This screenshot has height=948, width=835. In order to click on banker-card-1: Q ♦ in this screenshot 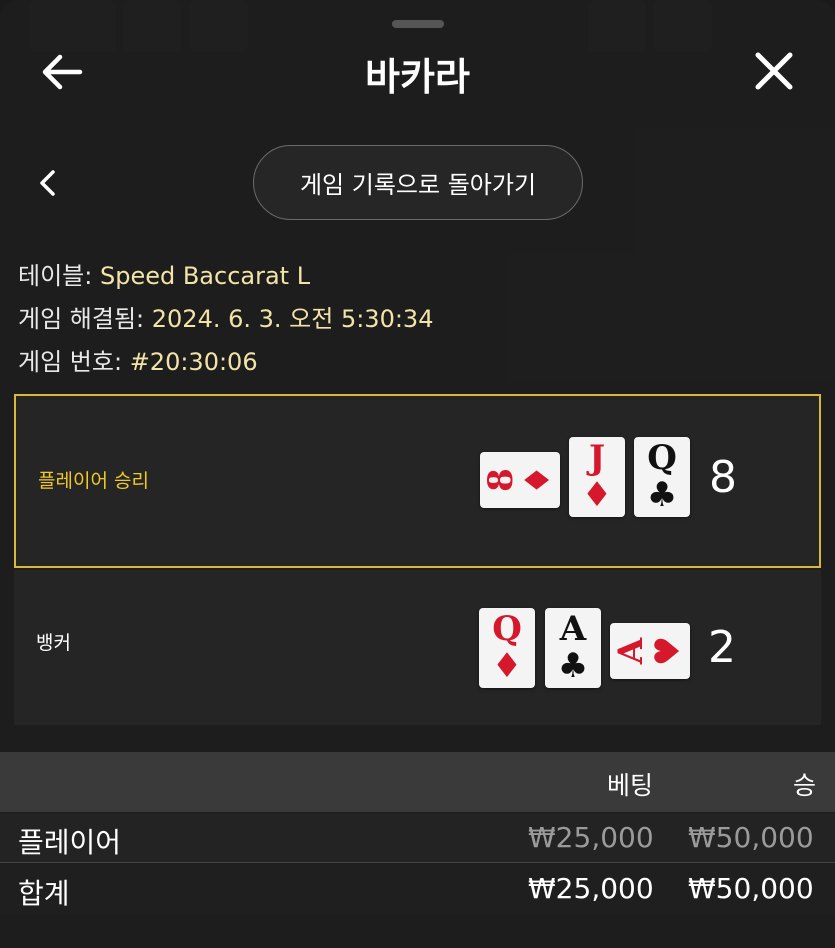, I will do `click(507, 648)`.